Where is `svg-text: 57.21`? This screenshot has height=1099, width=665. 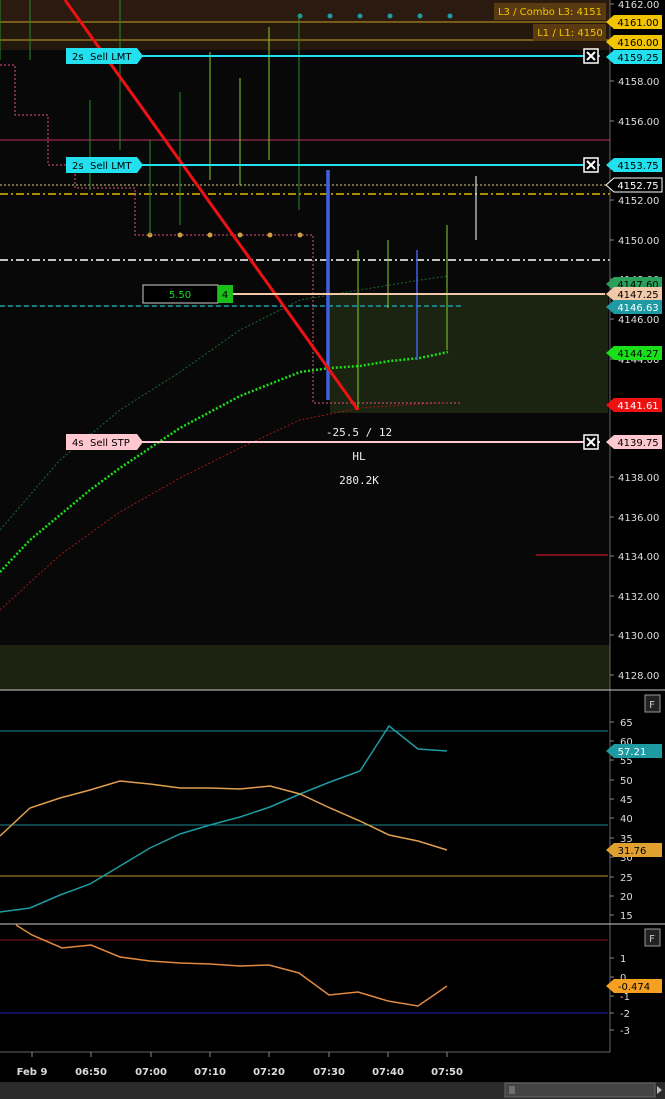 svg-text: 57.21 is located at coordinates (632, 752).